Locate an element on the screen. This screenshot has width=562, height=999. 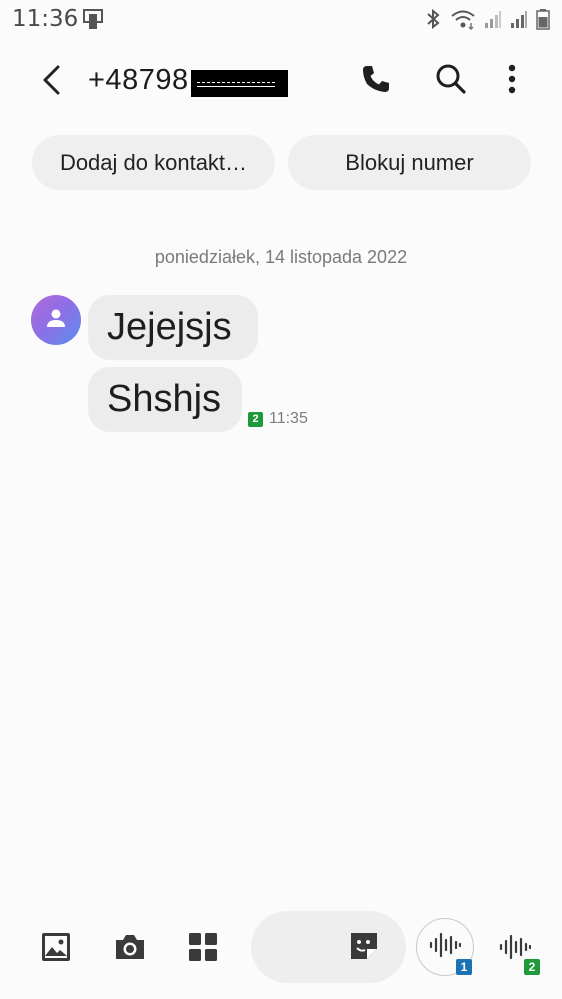
search-icon is located at coordinates (451, 81).